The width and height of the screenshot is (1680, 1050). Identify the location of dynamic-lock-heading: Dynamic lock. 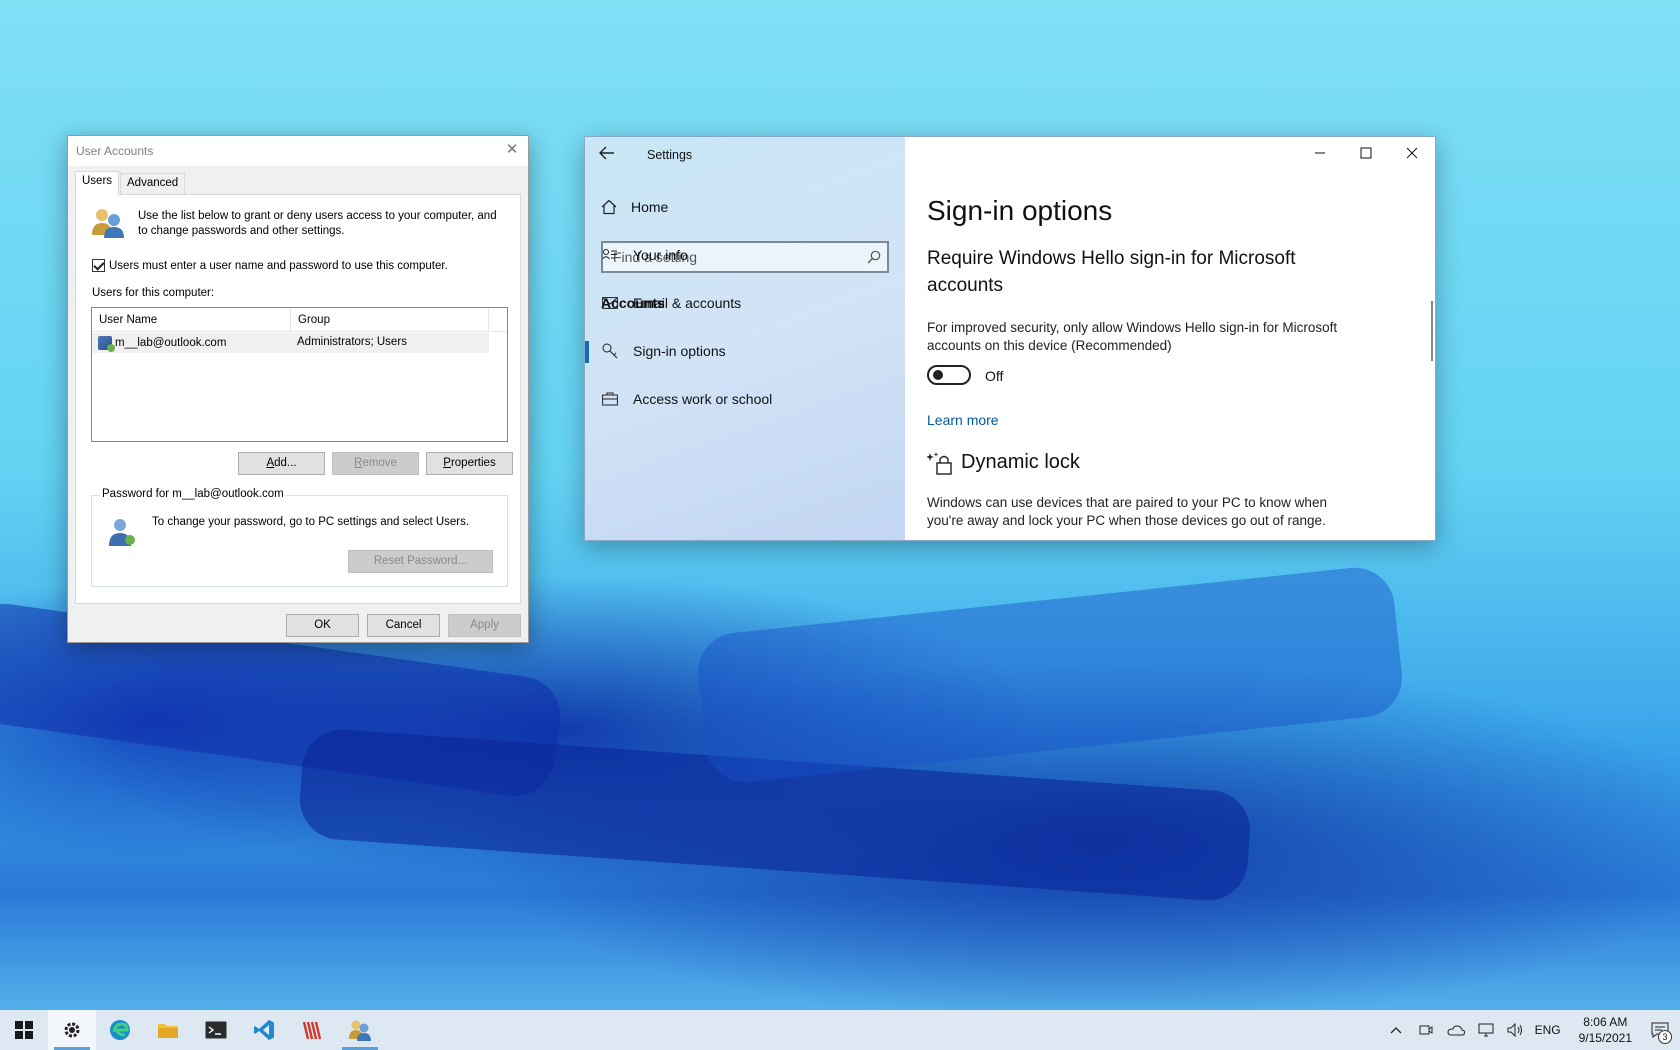
(1020, 462).